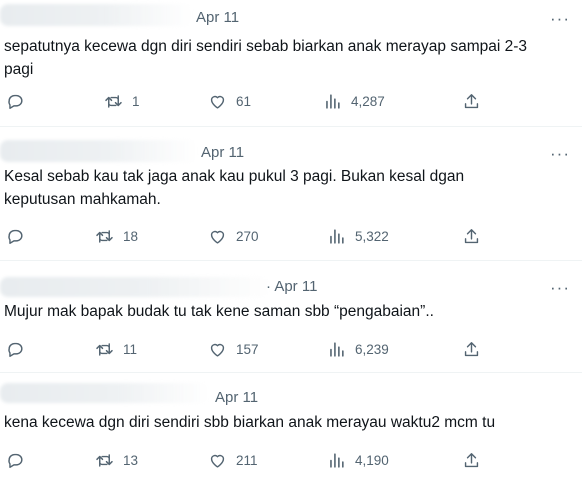  What do you see at coordinates (247, 236) in the screenshot?
I see `like-count: 270` at bounding box center [247, 236].